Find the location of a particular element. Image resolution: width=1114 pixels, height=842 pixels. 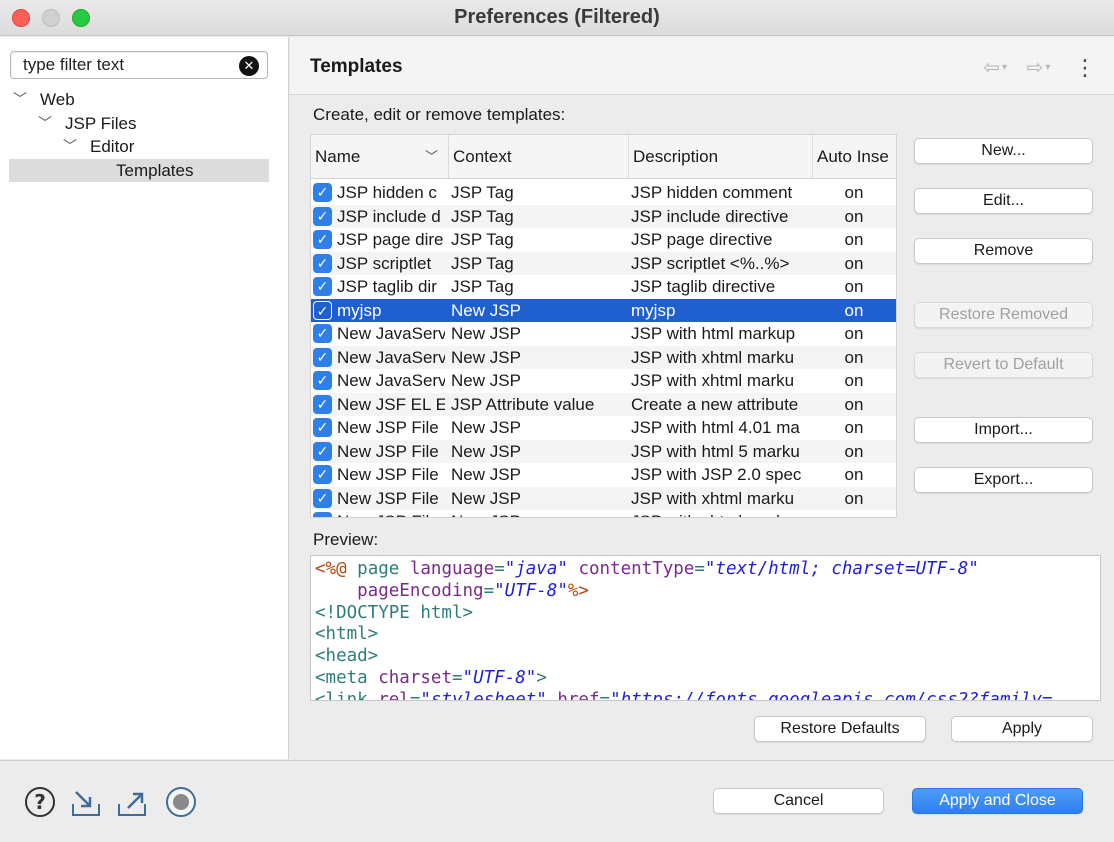

forward-arrow-icon: ⇨ is located at coordinates (1035, 67).